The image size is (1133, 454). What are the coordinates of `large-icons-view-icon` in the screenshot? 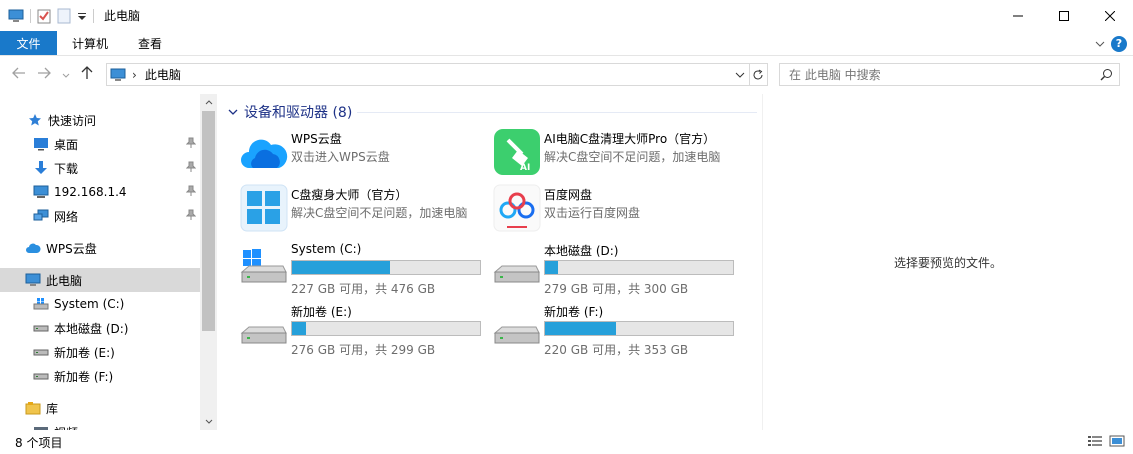 It's located at (1117, 442).